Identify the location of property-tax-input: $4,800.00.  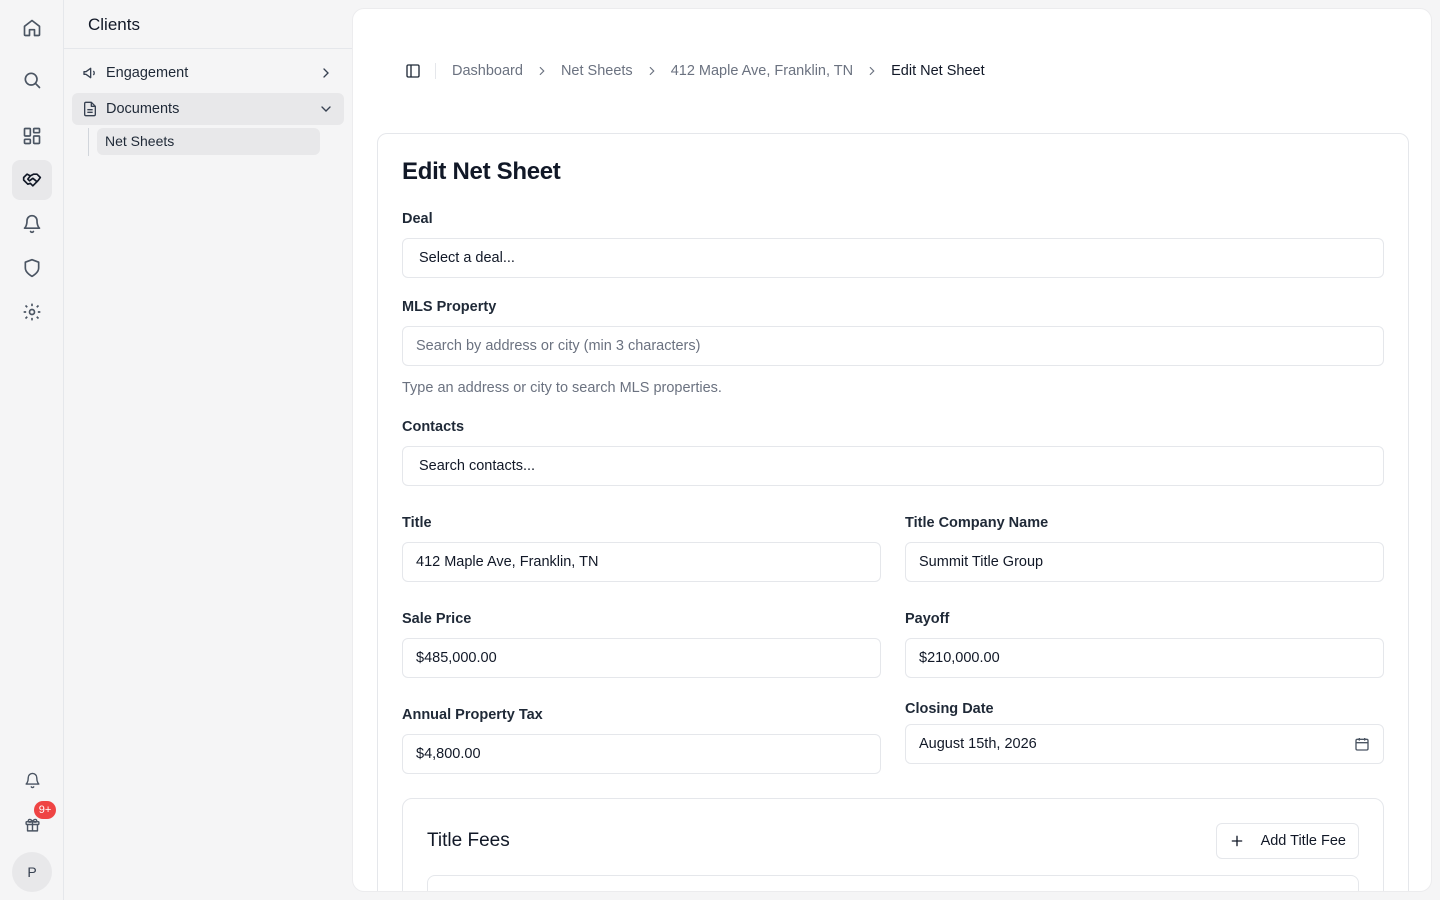
(641, 754).